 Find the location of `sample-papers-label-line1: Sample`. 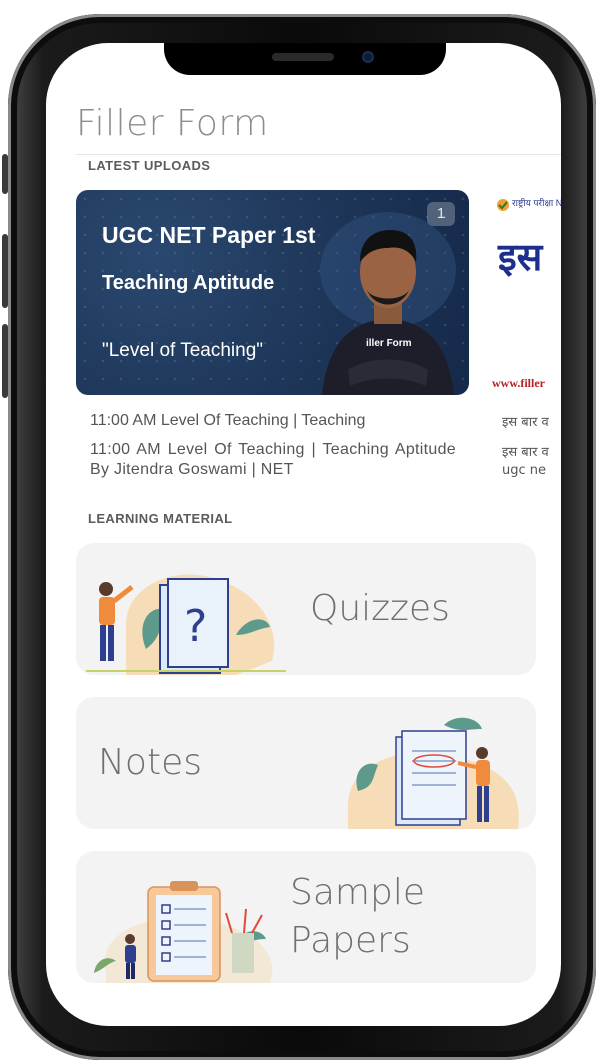

sample-papers-label-line1: Sample is located at coordinates (357, 892).